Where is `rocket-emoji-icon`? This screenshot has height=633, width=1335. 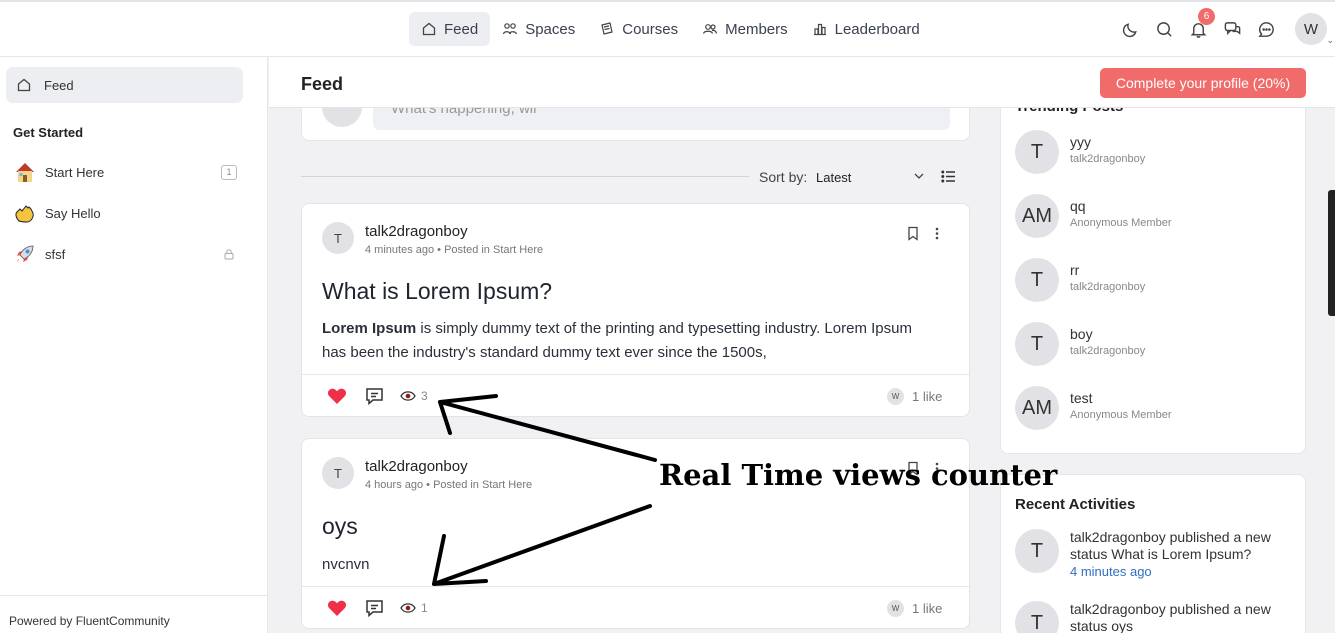
rocket-emoji-icon is located at coordinates (25, 253).